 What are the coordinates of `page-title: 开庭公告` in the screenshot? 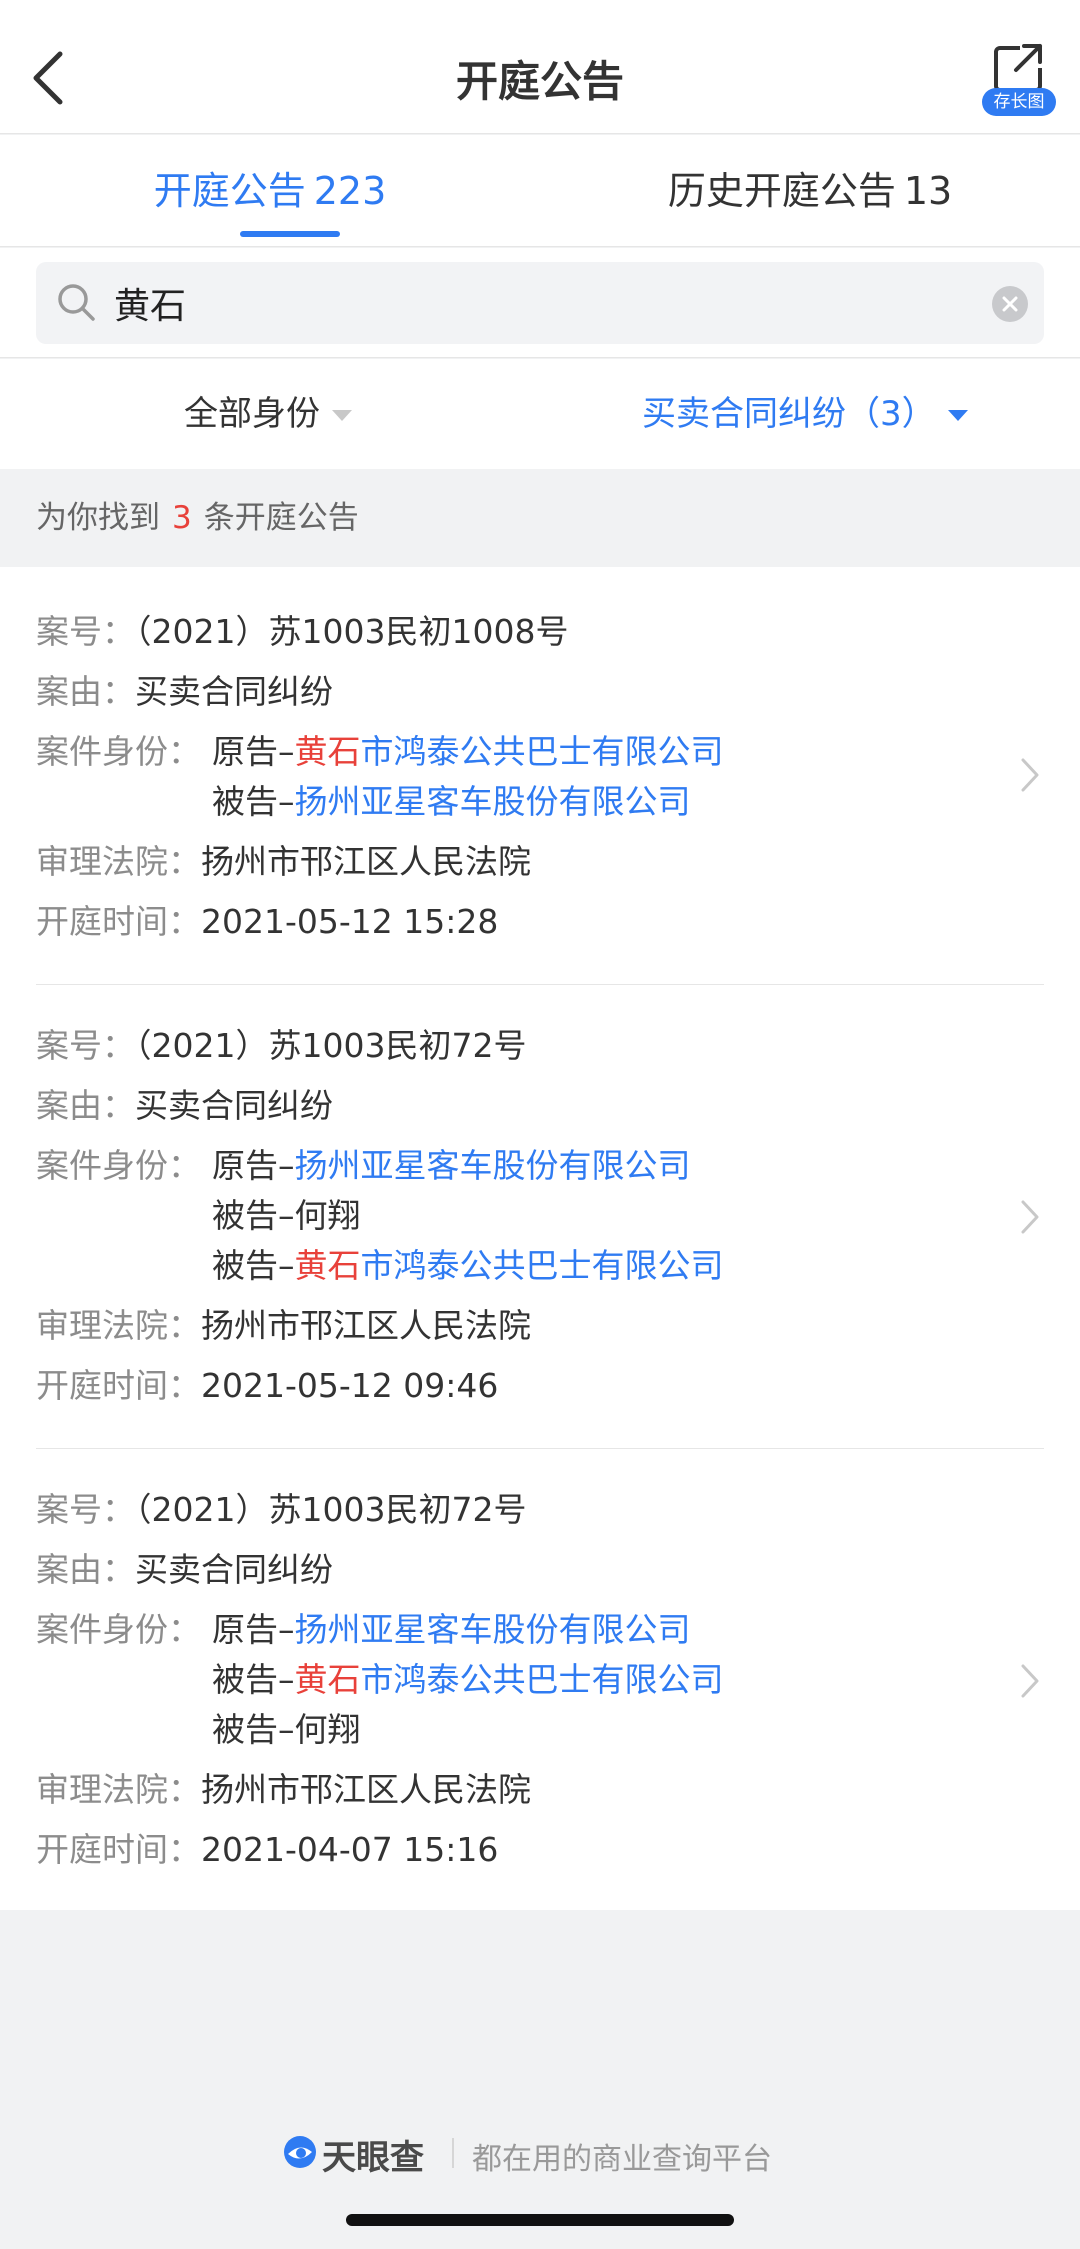 It's located at (539, 81).